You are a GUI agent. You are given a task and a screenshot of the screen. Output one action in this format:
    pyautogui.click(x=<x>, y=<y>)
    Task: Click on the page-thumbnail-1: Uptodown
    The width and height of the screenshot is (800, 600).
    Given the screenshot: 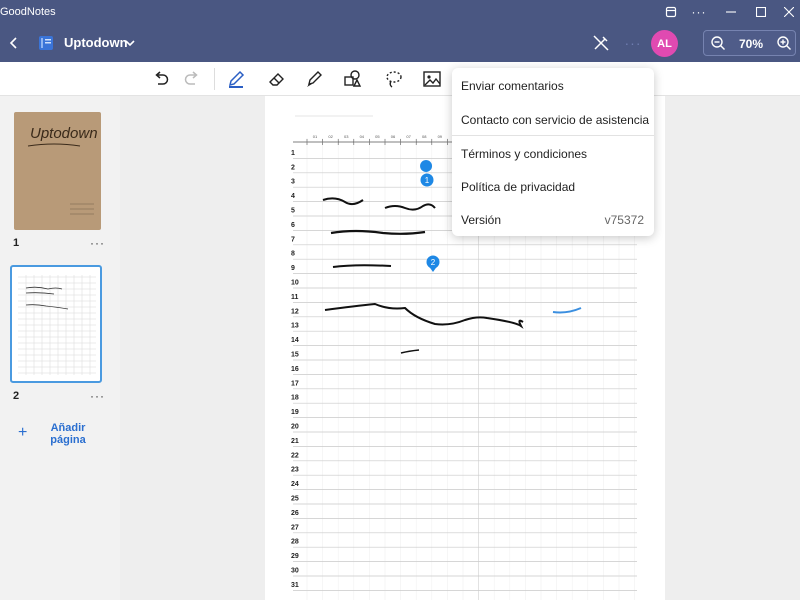 What is the action you would take?
    pyautogui.click(x=57, y=171)
    